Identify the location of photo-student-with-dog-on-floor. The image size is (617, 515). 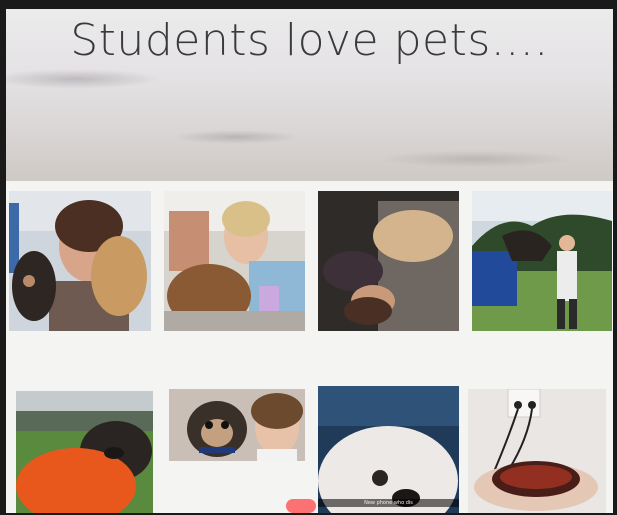
(388, 261).